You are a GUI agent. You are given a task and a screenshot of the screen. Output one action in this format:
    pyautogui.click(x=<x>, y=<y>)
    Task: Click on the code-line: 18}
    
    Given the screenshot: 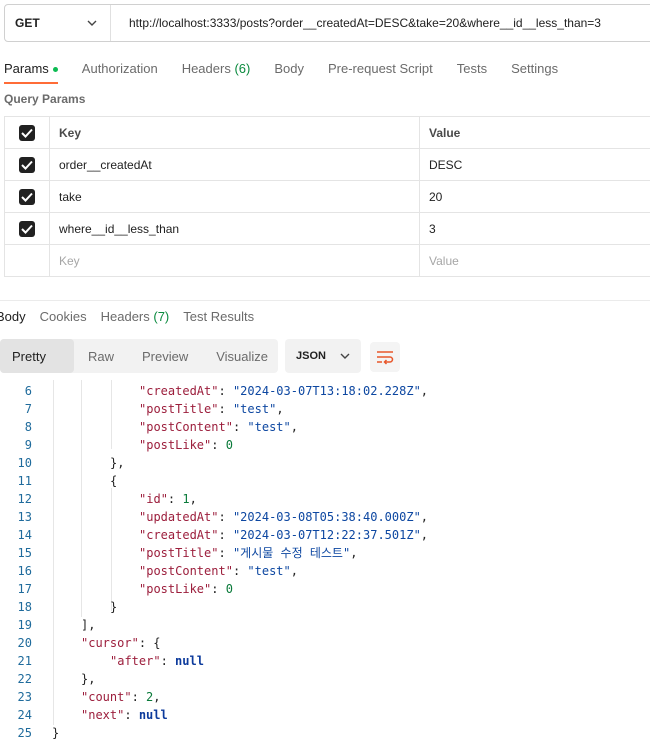 What is the action you would take?
    pyautogui.click(x=325, y=607)
    